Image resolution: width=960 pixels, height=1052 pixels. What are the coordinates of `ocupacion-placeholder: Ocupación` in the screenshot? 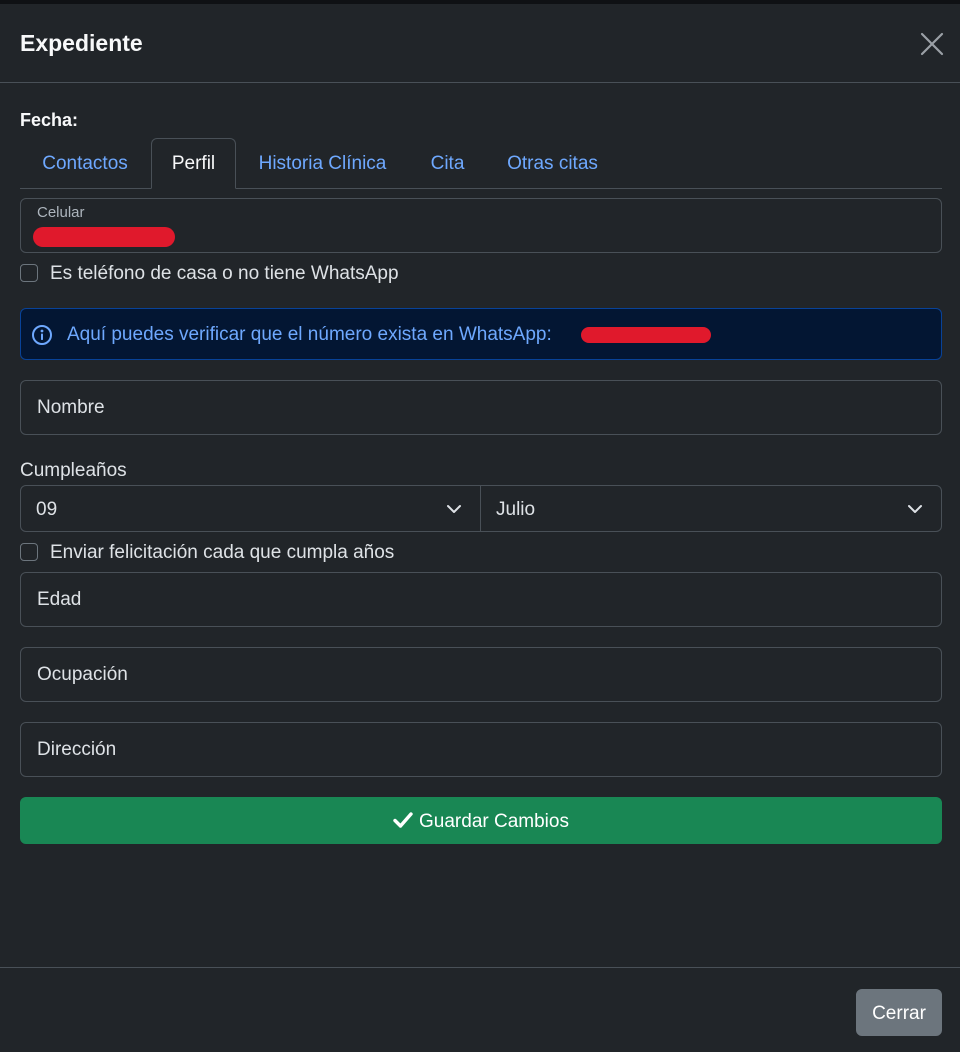 It's located at (82, 674).